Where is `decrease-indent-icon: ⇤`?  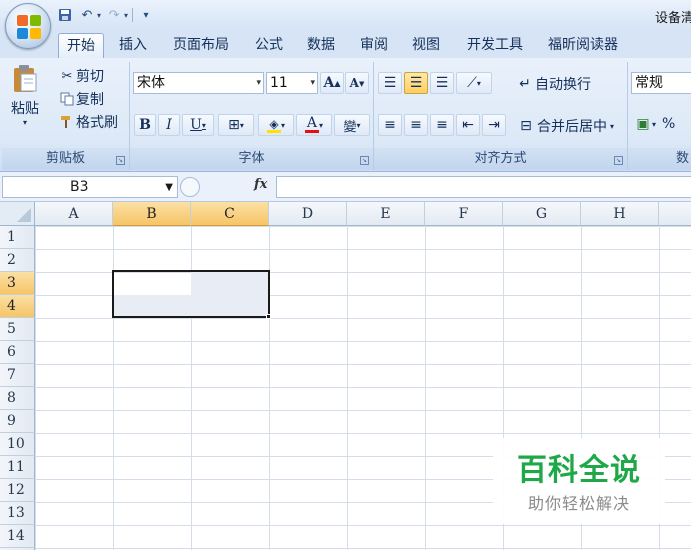 decrease-indent-icon: ⇤ is located at coordinates (468, 125).